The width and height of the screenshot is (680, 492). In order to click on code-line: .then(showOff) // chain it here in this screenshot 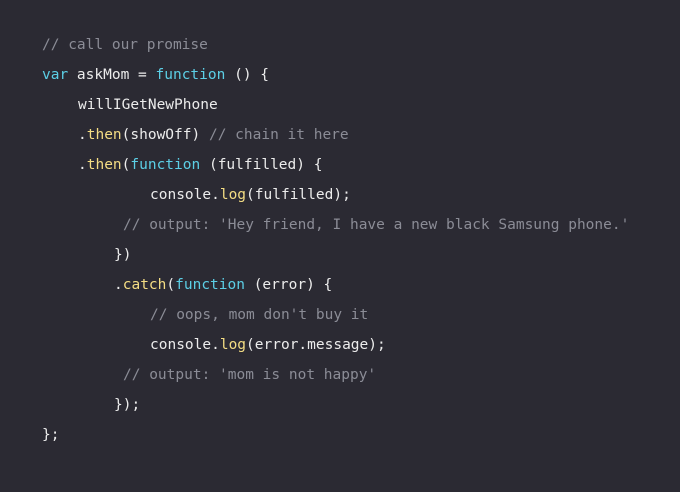, I will do `click(213, 135)`.